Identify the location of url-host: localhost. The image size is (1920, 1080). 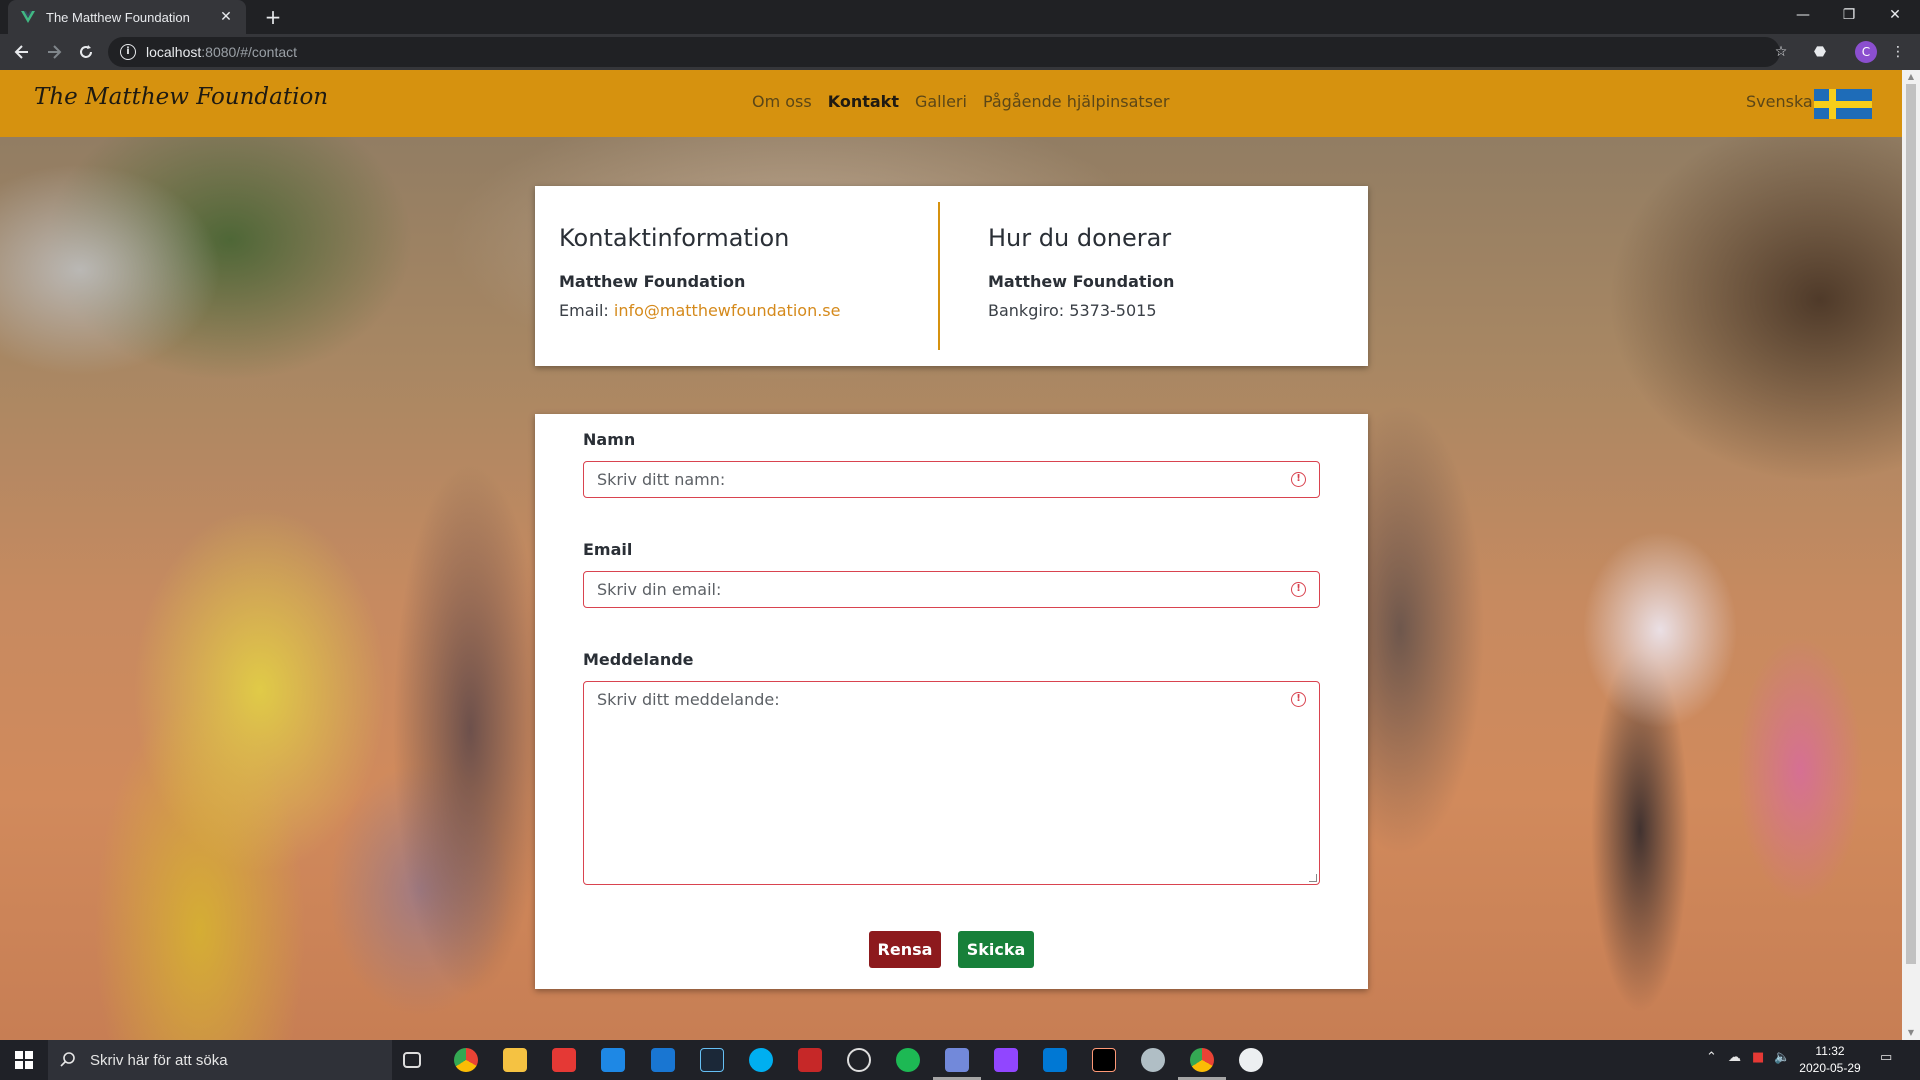
(174, 52).